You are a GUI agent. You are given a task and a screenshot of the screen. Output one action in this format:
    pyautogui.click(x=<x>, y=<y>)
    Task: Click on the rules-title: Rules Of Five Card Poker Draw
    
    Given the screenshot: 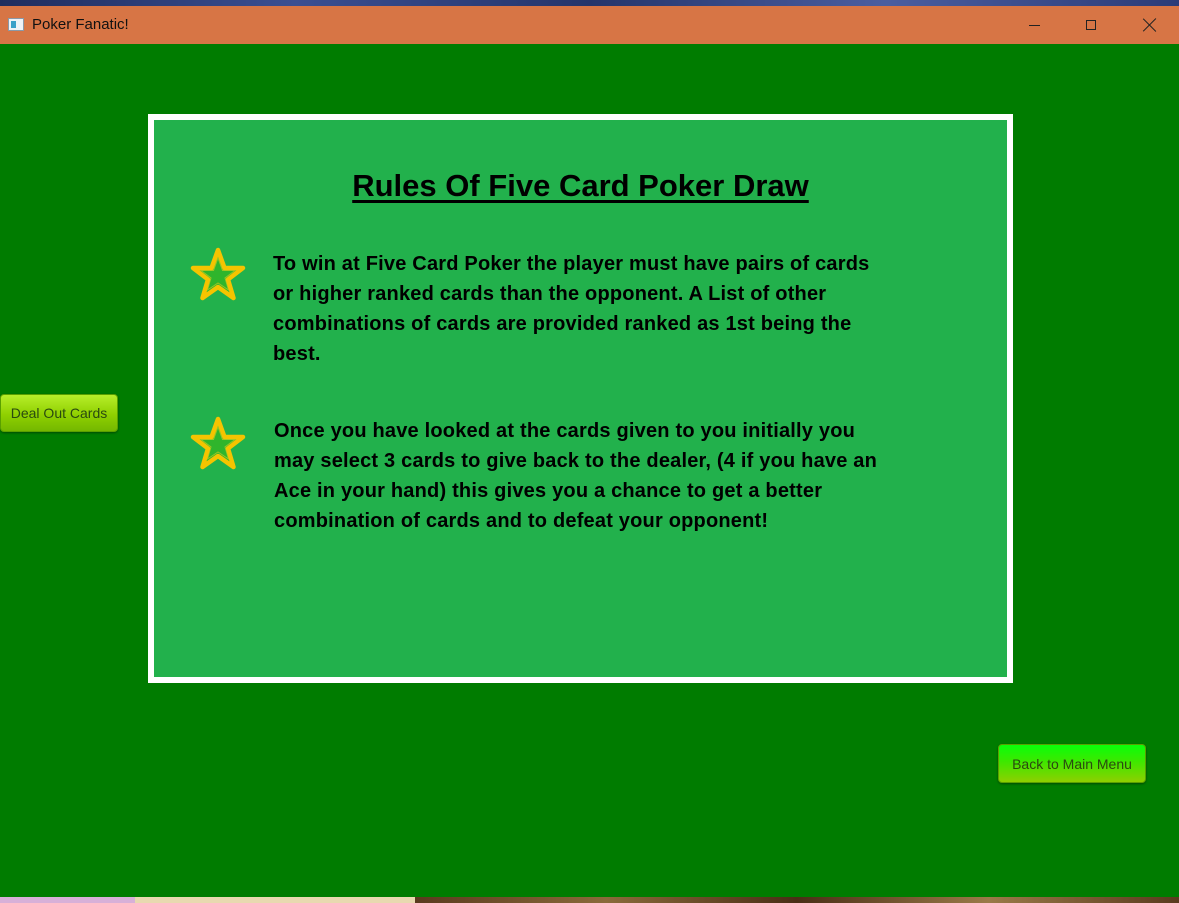 What is the action you would take?
    pyautogui.click(x=580, y=185)
    